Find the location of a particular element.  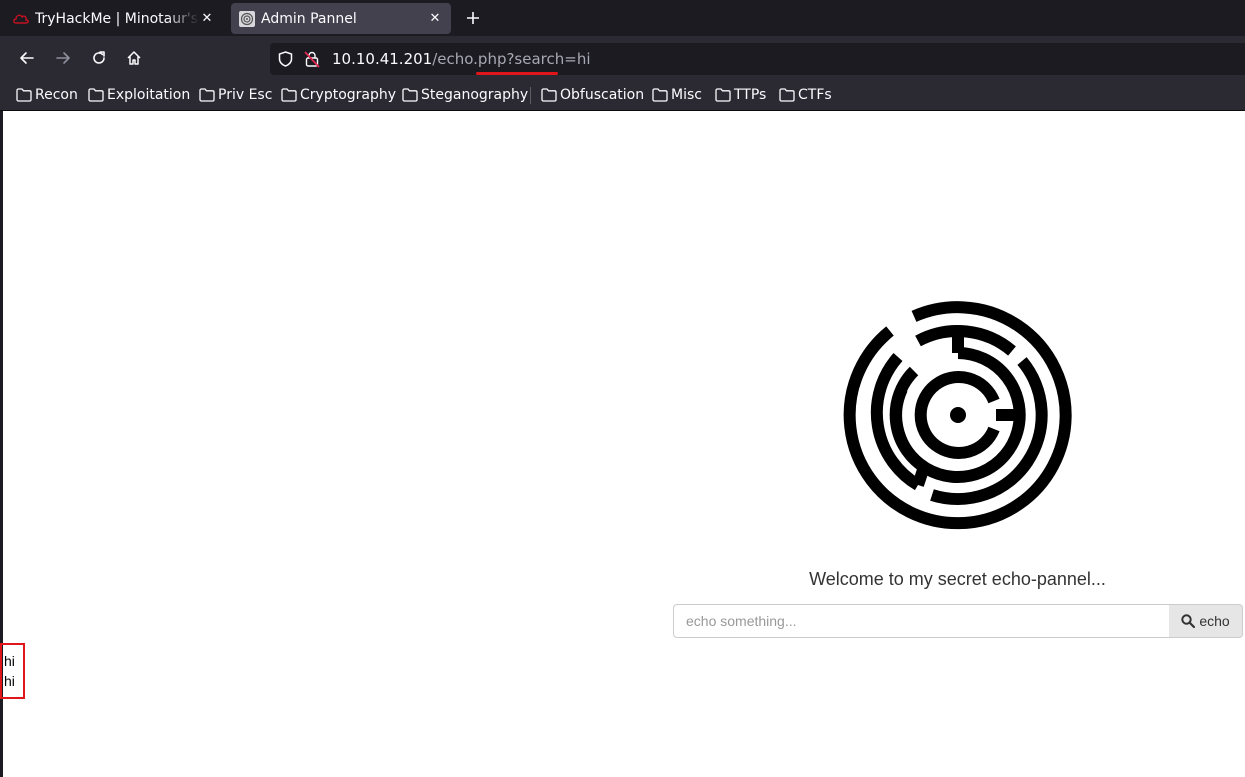

bookmark-folder-ctfs: CTFs is located at coordinates (805, 95).